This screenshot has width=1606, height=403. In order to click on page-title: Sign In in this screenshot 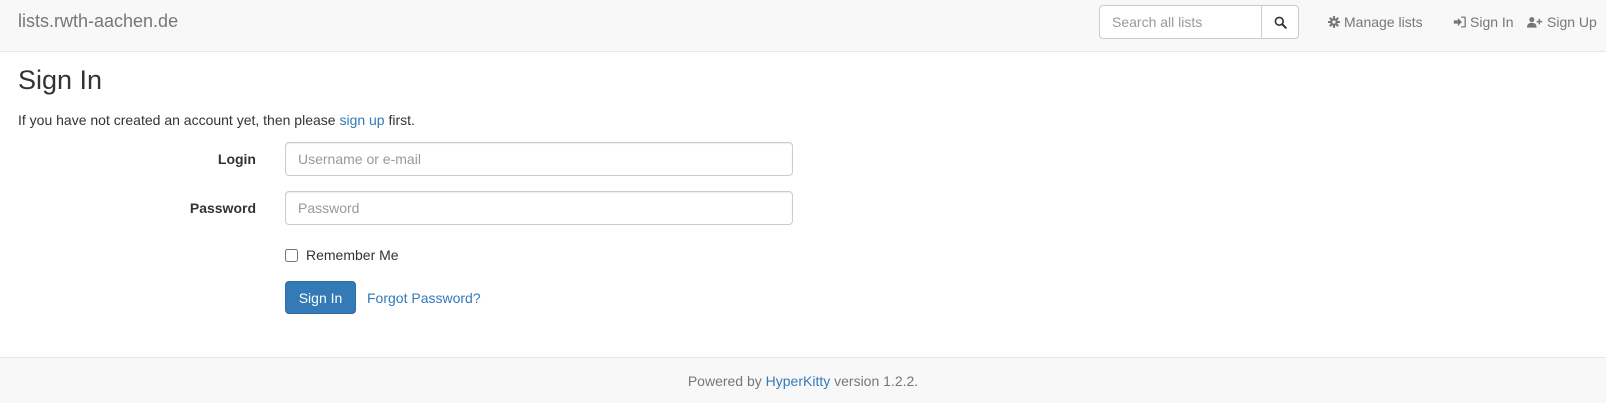, I will do `click(60, 80)`.